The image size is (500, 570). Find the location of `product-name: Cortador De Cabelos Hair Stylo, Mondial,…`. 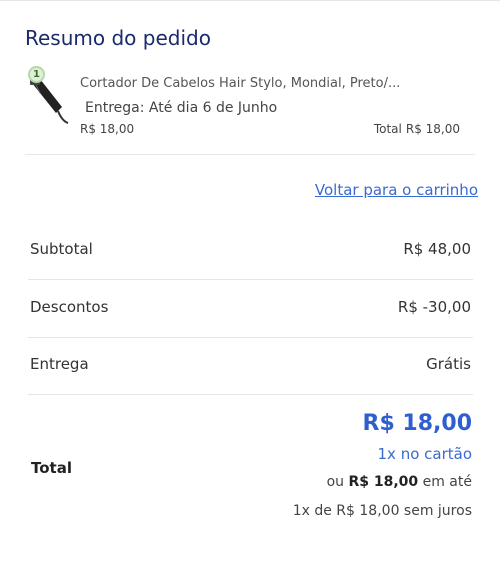

product-name: Cortador De Cabelos Hair Stylo, Mondial,… is located at coordinates (240, 83).